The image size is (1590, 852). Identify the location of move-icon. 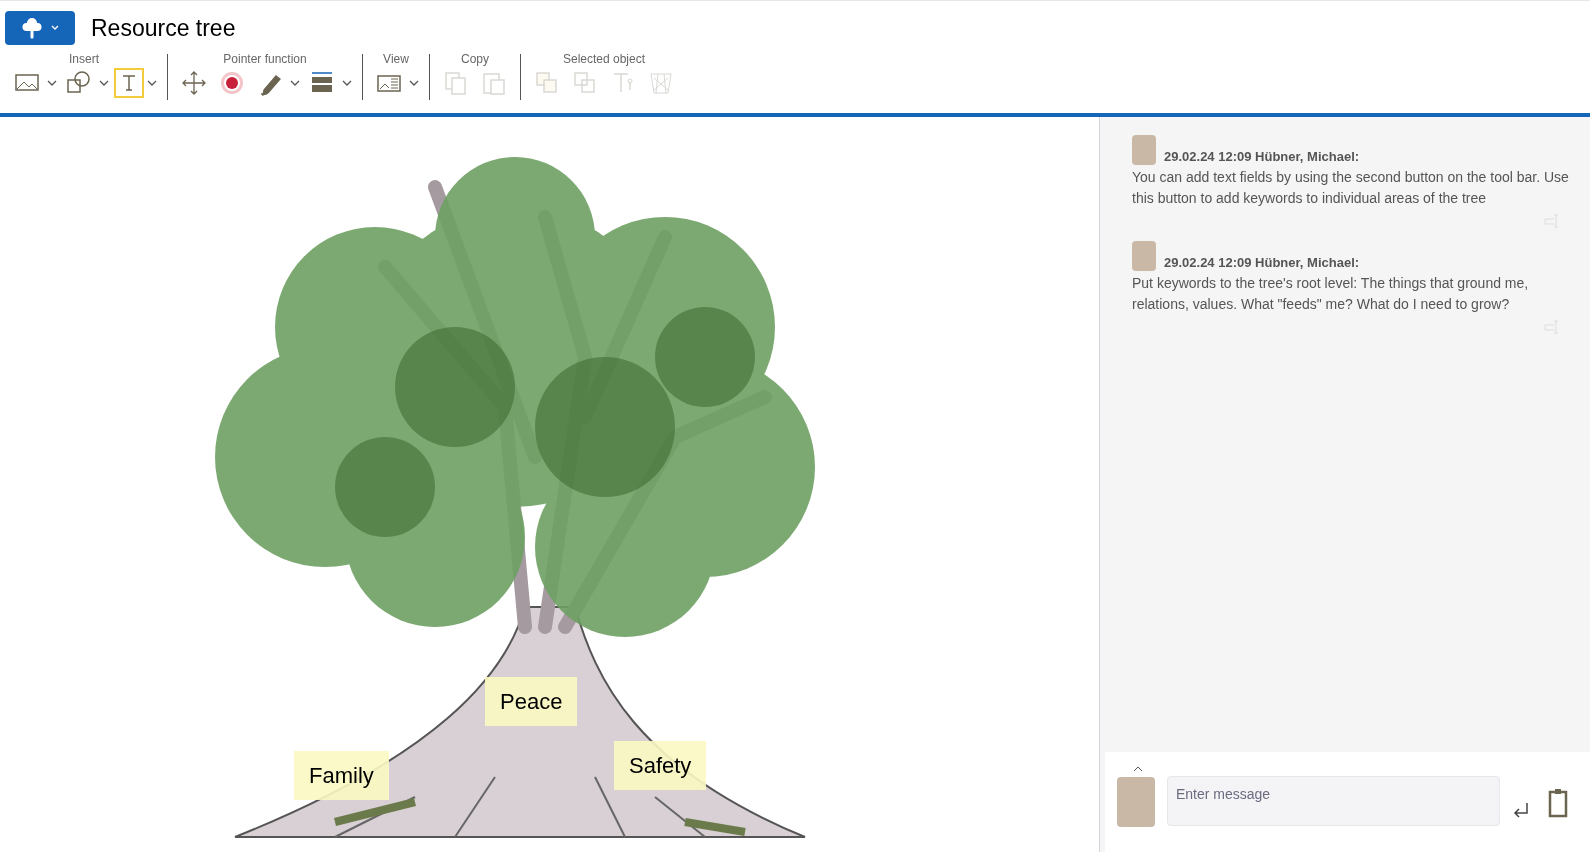
(194, 82).